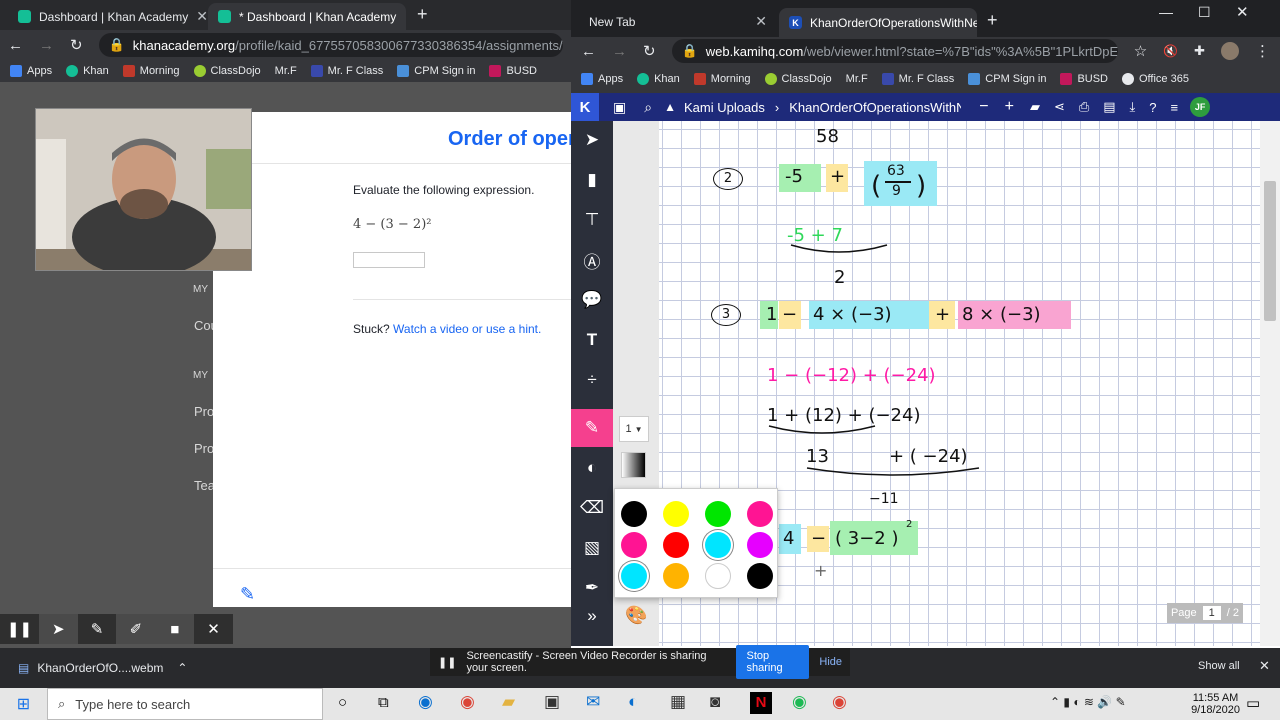 This screenshot has height=720, width=1280. What do you see at coordinates (1270, 251) in the screenshot?
I see `scrollbar-thumb` at bounding box center [1270, 251].